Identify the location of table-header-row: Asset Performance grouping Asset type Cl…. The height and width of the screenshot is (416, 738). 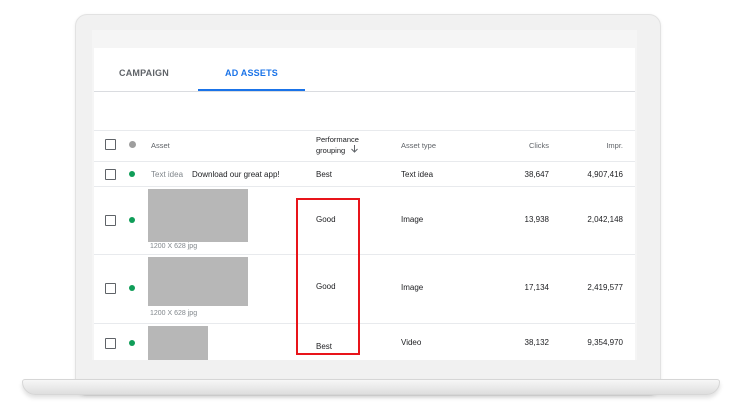
(364, 146).